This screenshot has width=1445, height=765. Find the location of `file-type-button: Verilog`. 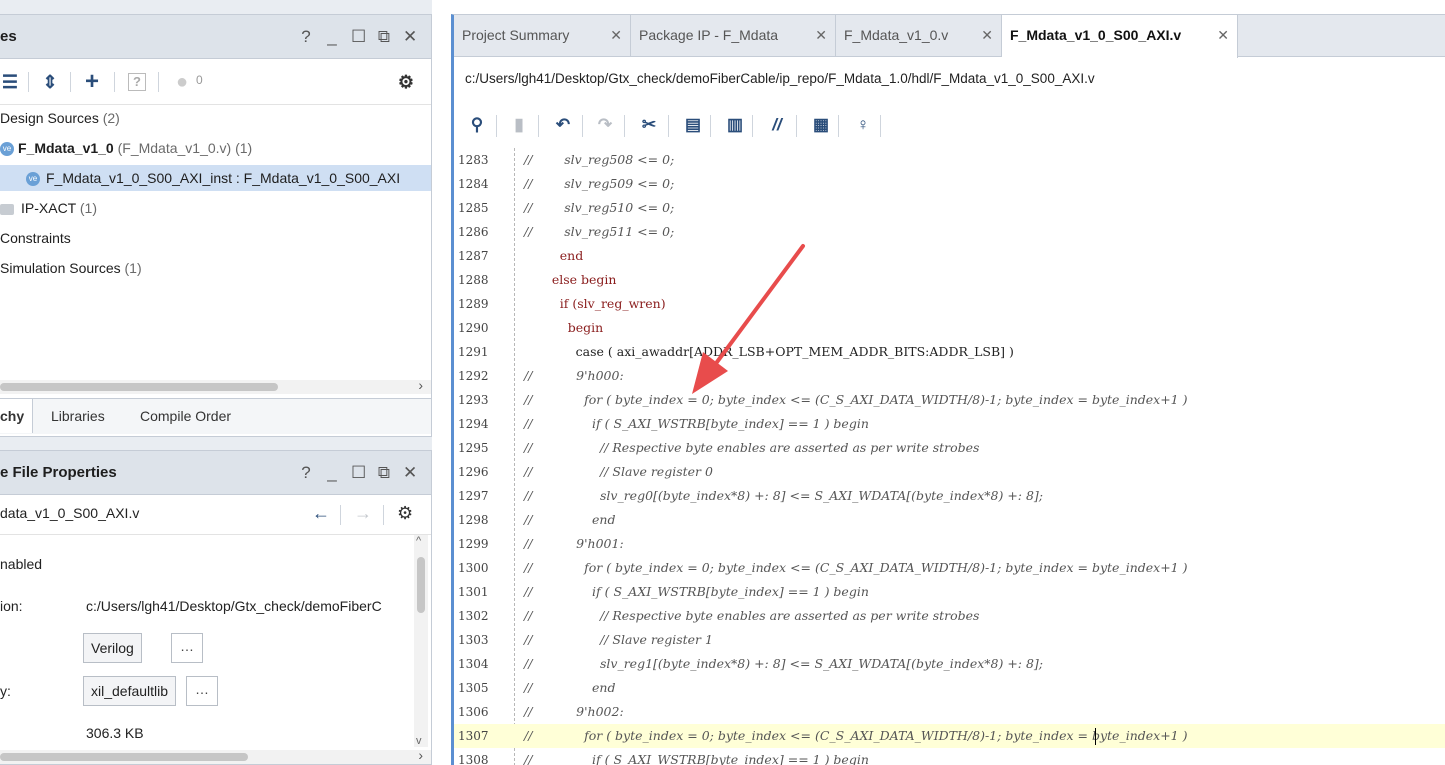

file-type-button: Verilog is located at coordinates (112, 648).